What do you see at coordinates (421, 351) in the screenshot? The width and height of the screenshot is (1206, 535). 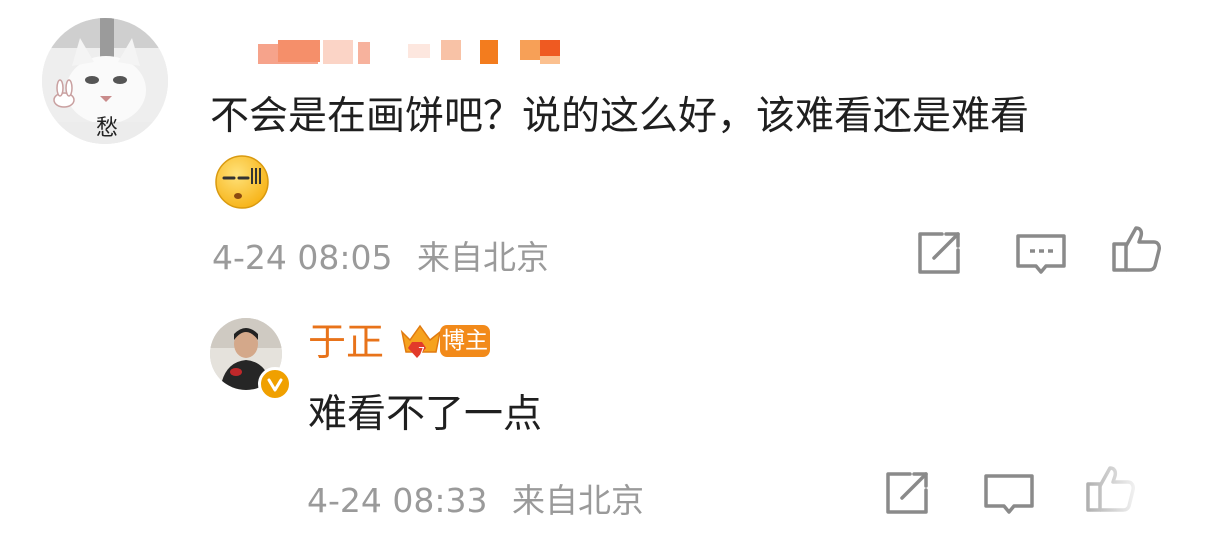 I see `svg-text: 7` at bounding box center [421, 351].